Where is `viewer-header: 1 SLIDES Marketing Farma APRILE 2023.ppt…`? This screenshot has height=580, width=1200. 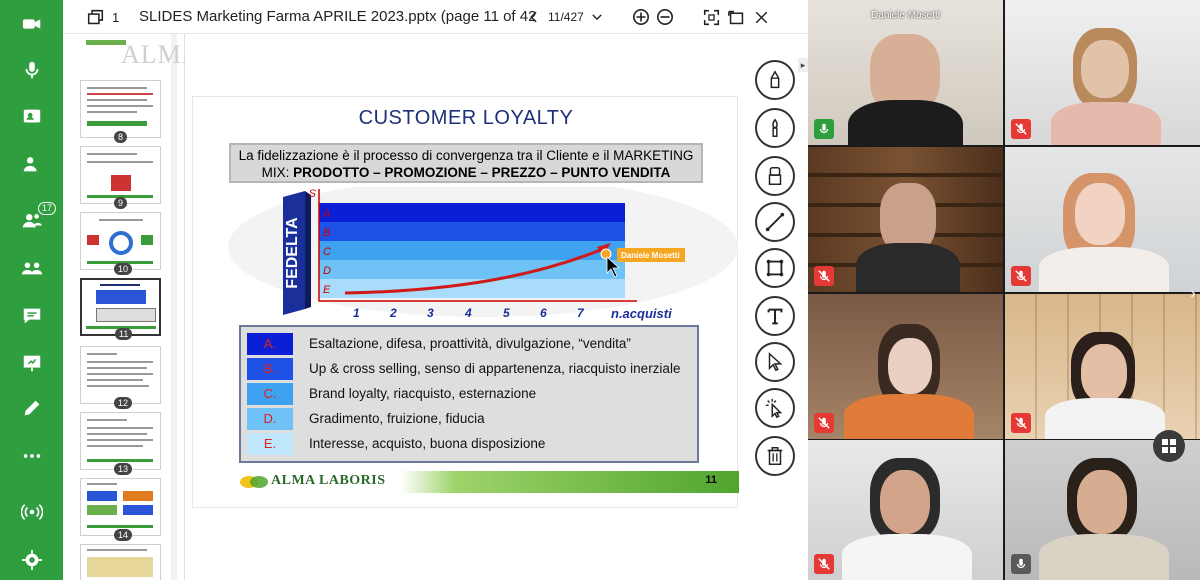
viewer-header: 1 SLIDES Marketing Farma APRILE 2023.ppt… is located at coordinates (435, 17).